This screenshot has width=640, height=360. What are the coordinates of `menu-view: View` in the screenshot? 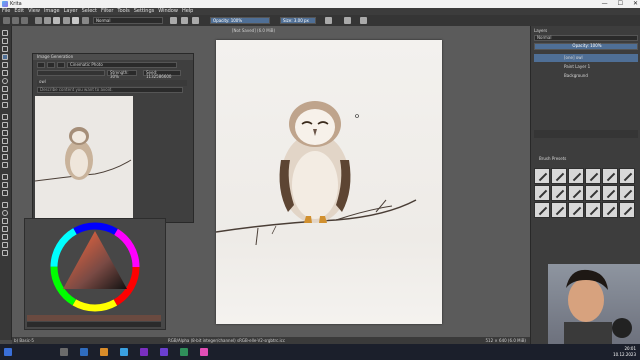 It's located at (34, 11).